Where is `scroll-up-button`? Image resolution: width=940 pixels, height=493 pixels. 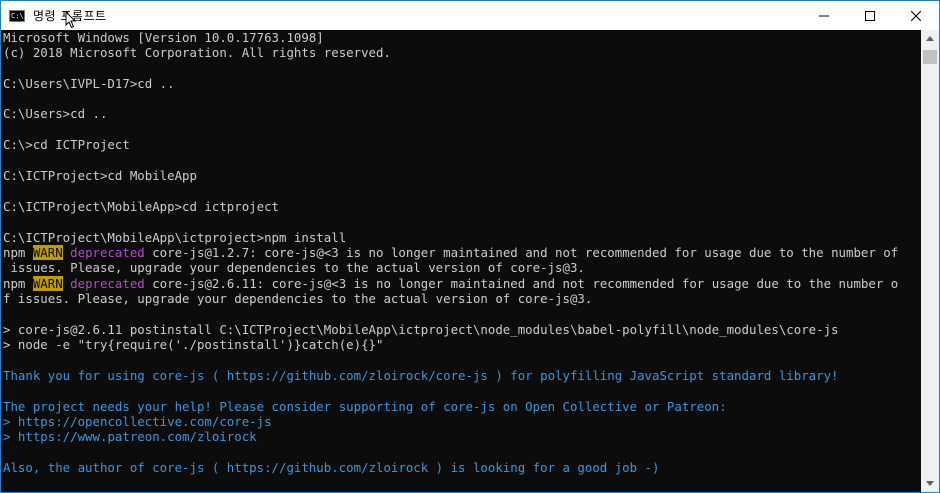
scroll-up-button is located at coordinates (930, 38).